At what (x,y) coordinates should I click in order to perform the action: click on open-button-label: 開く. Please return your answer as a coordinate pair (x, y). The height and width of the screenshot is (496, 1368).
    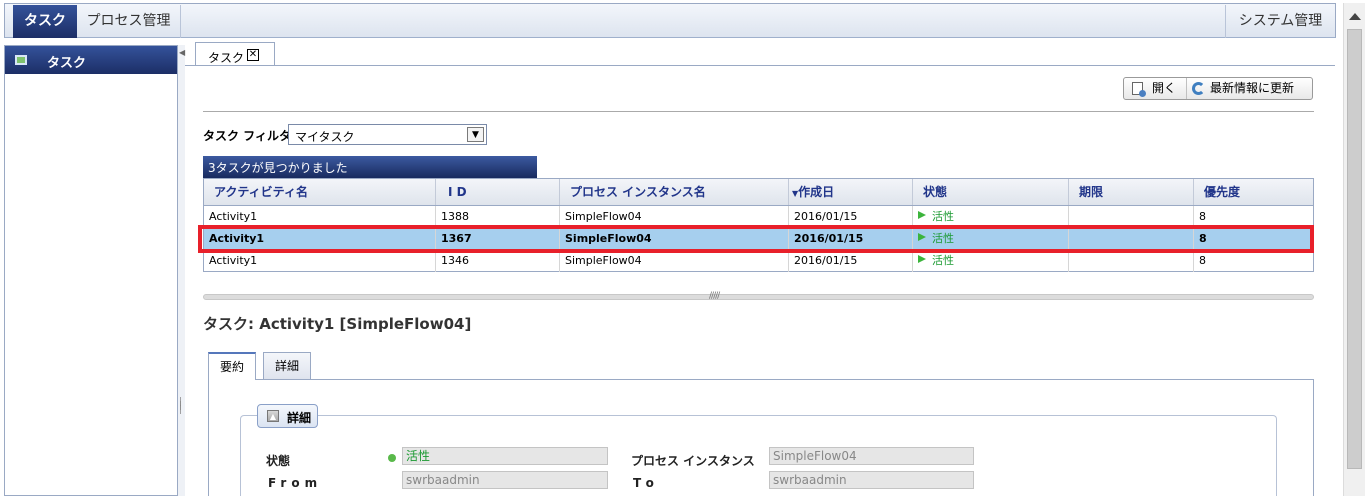
    Looking at the image, I should click on (1164, 88).